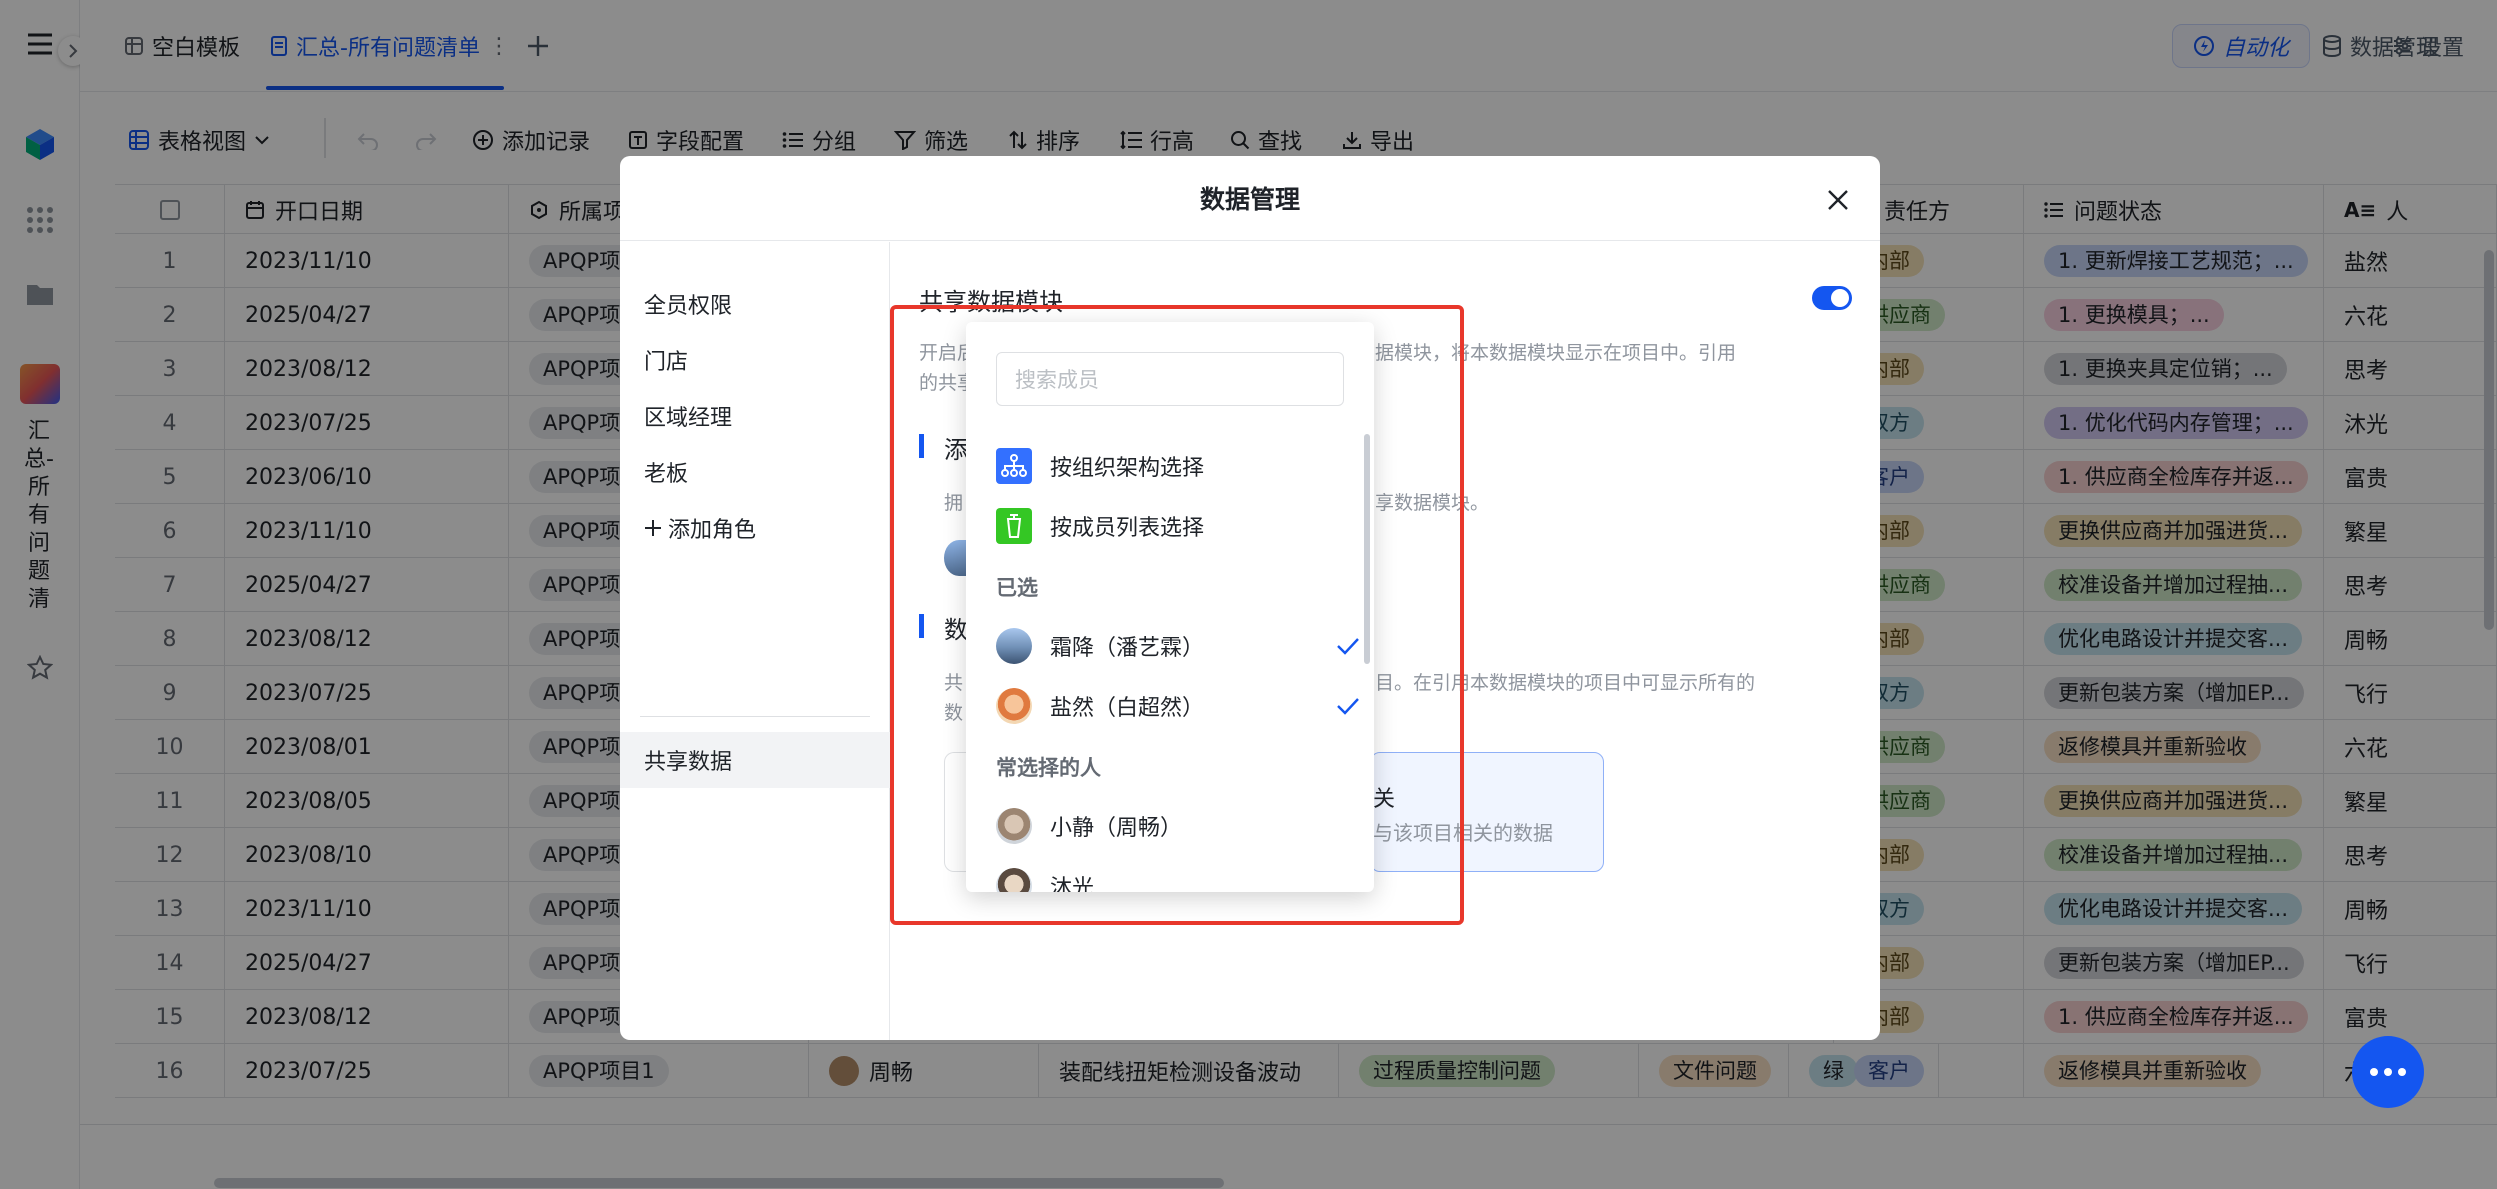 The width and height of the screenshot is (2497, 1189). What do you see at coordinates (1014, 466) in the screenshot?
I see `org-chart-icon` at bounding box center [1014, 466].